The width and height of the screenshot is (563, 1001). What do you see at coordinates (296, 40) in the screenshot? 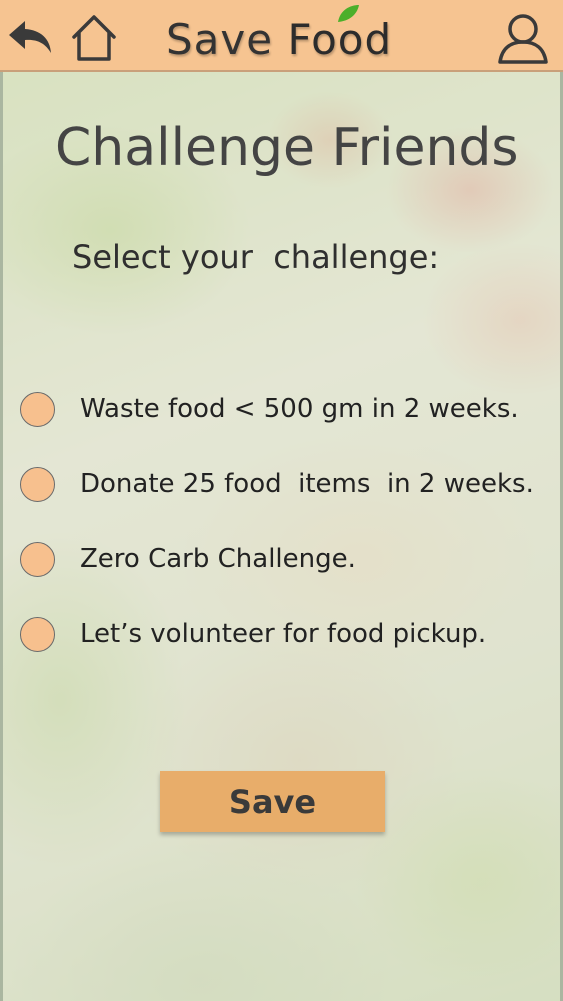
I see `app-logo: Save Food` at bounding box center [296, 40].